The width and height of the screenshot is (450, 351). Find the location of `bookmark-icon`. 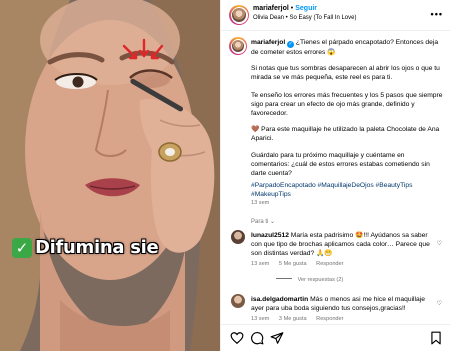

bookmark-icon is located at coordinates (436, 338).